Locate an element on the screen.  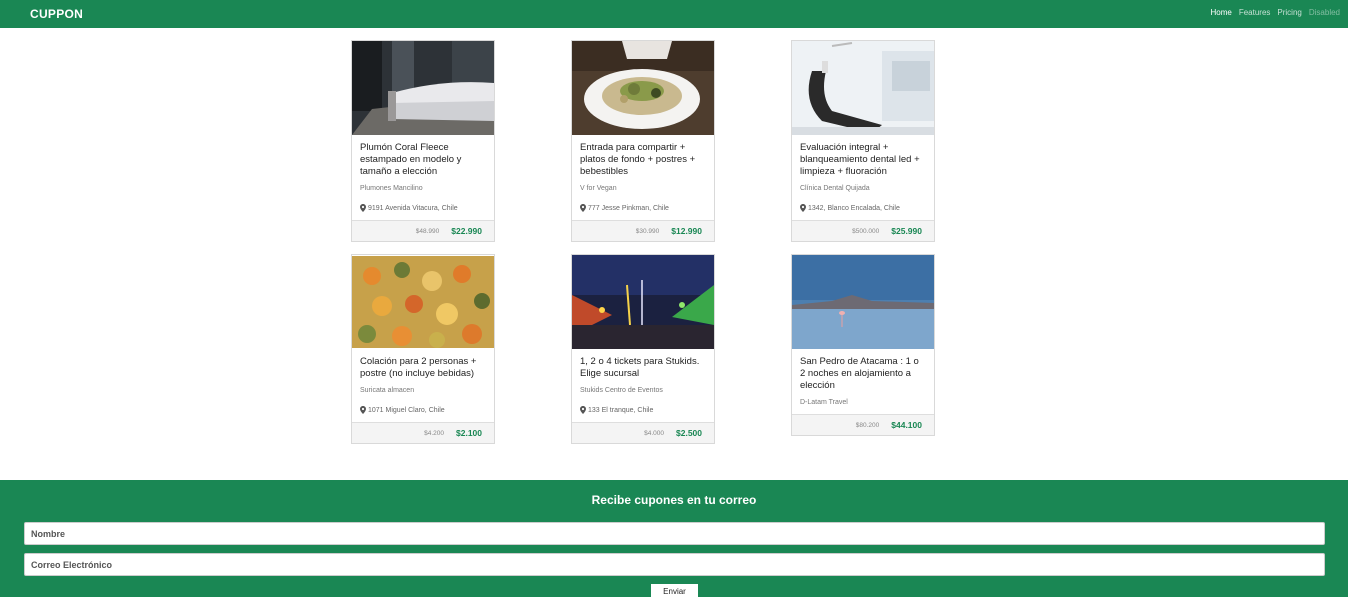
card-address: 1071 Miguel Claro, Chile is located at coordinates (423, 410).